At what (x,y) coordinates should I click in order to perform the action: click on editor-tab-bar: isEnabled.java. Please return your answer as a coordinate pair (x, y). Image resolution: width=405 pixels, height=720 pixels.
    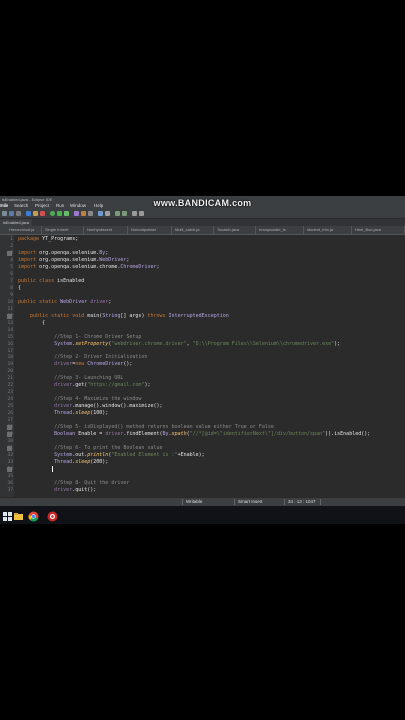
    Looking at the image, I should click on (202, 222).